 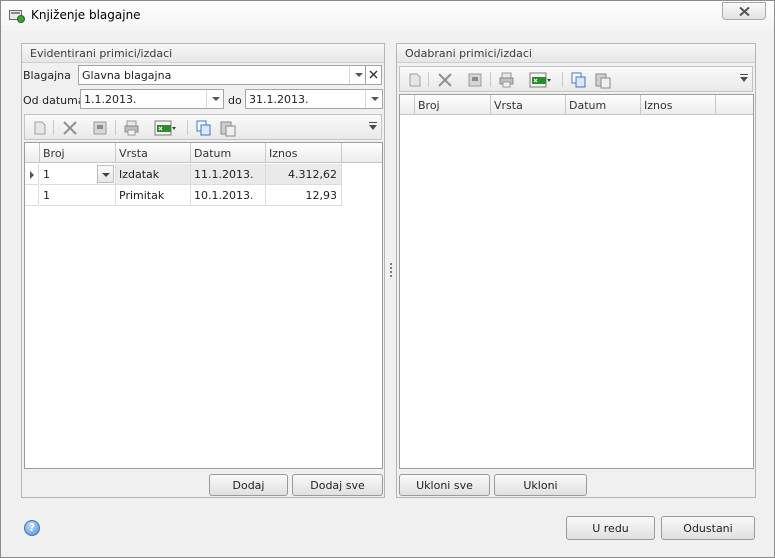 I want to click on cell-datum: 10.1.2013., so click(x=228, y=195).